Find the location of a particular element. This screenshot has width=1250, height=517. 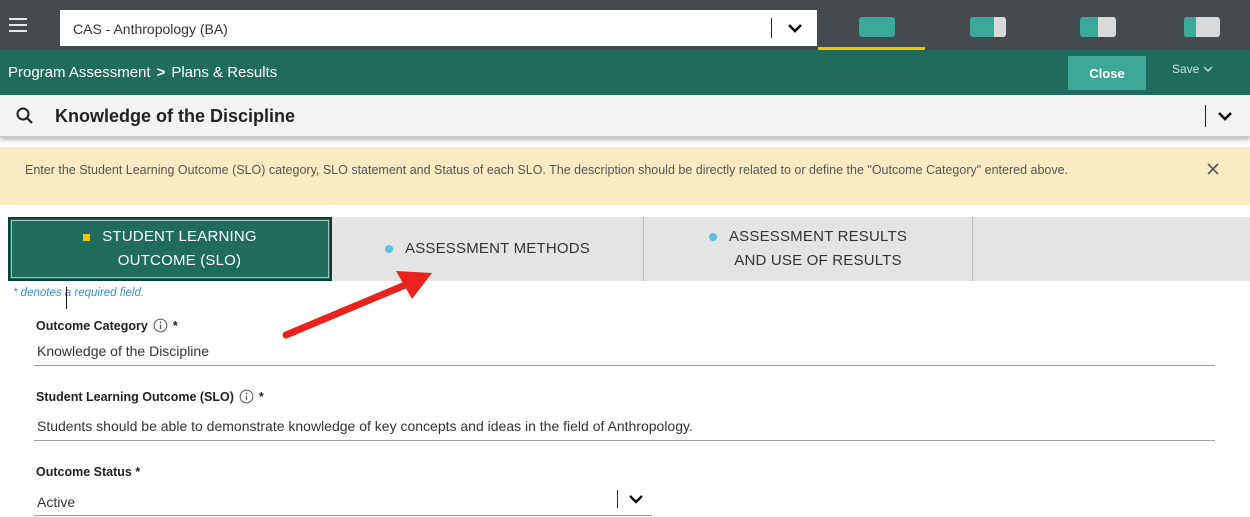

view-tab-split is located at coordinates (1092, 25).